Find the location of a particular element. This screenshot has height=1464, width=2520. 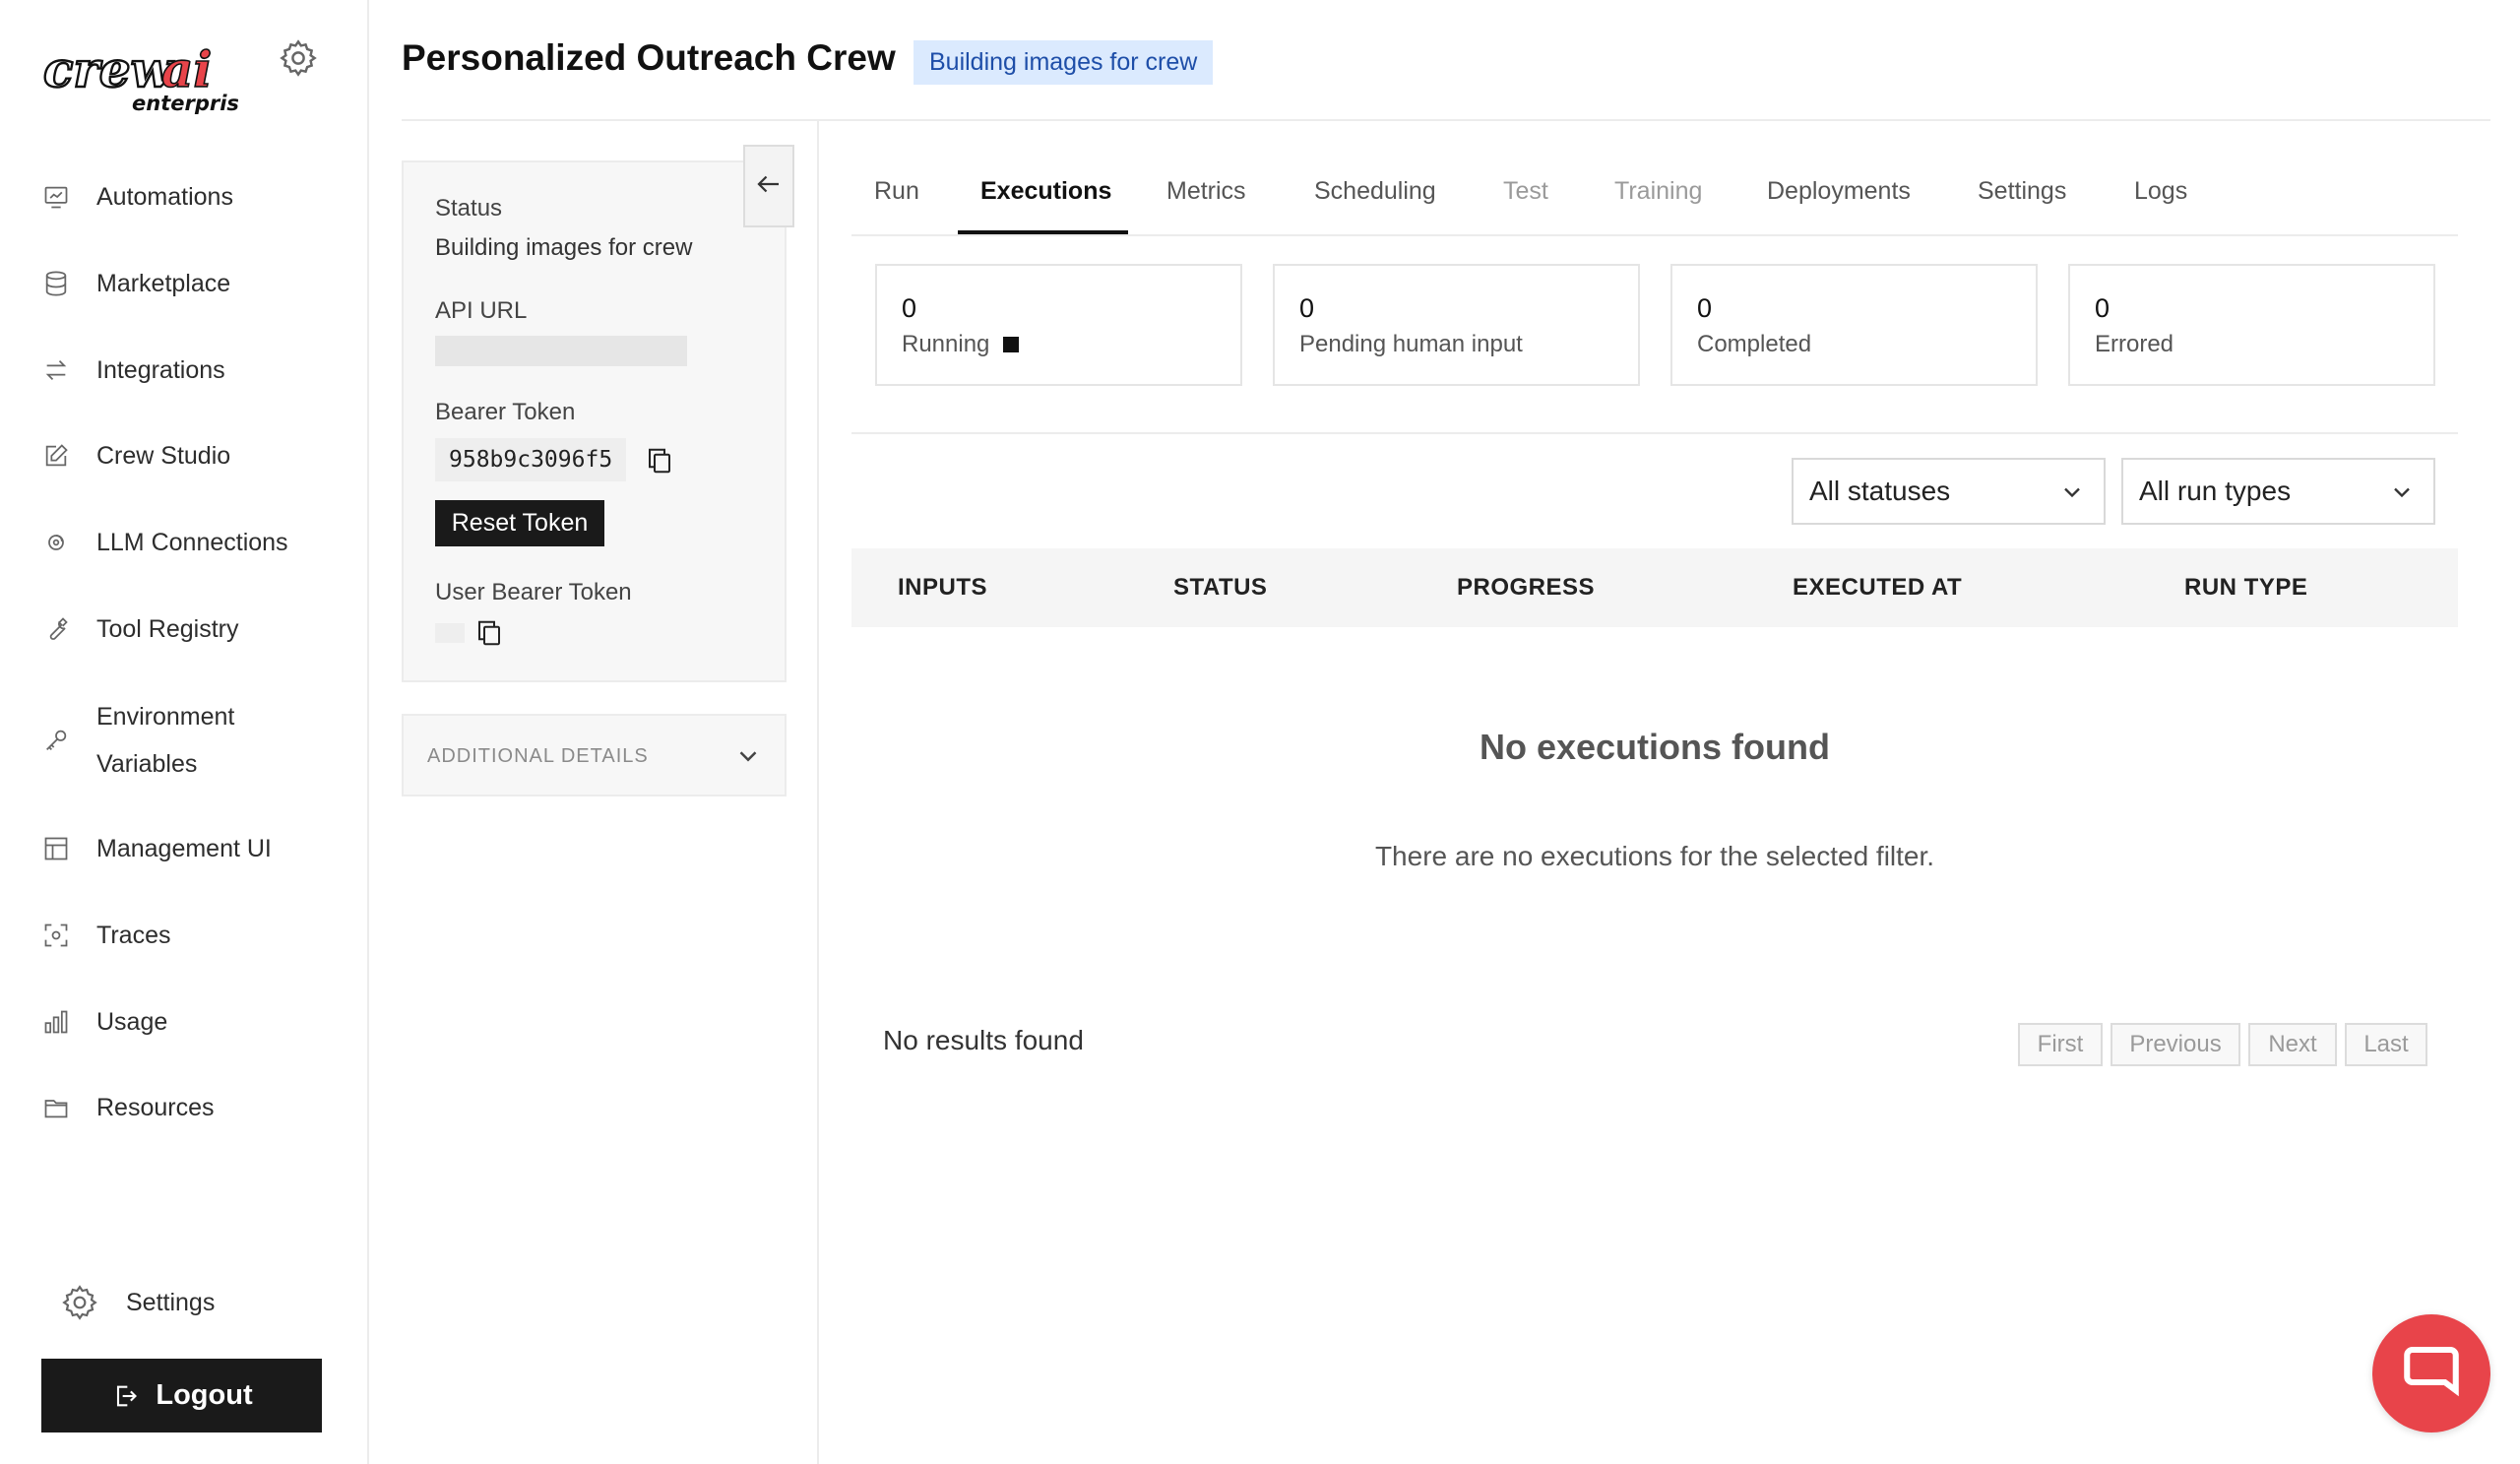

chat-icon is located at coordinates (2431, 1374).